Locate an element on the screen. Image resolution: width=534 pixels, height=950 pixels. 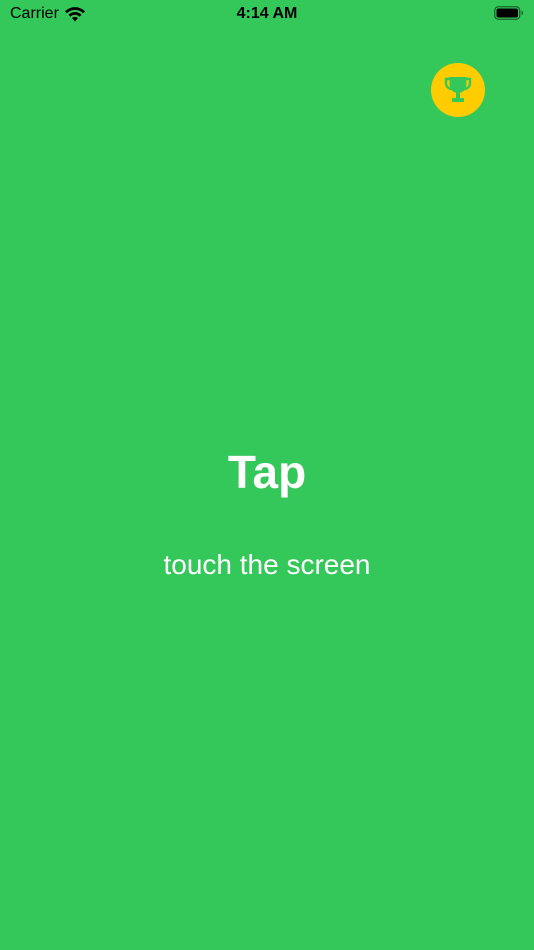
page-title: Tap is located at coordinates (267, 472).